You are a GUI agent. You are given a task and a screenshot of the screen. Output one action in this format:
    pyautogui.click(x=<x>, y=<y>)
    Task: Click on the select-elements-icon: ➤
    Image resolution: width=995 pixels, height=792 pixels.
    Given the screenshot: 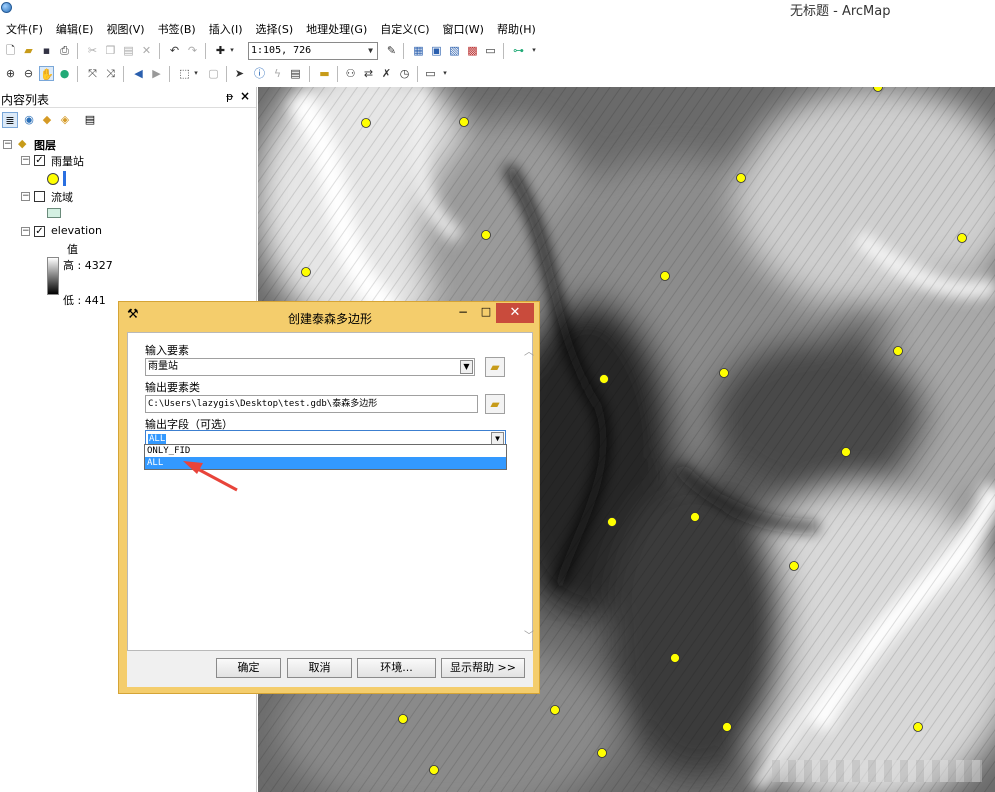 What is the action you would take?
    pyautogui.click(x=239, y=73)
    